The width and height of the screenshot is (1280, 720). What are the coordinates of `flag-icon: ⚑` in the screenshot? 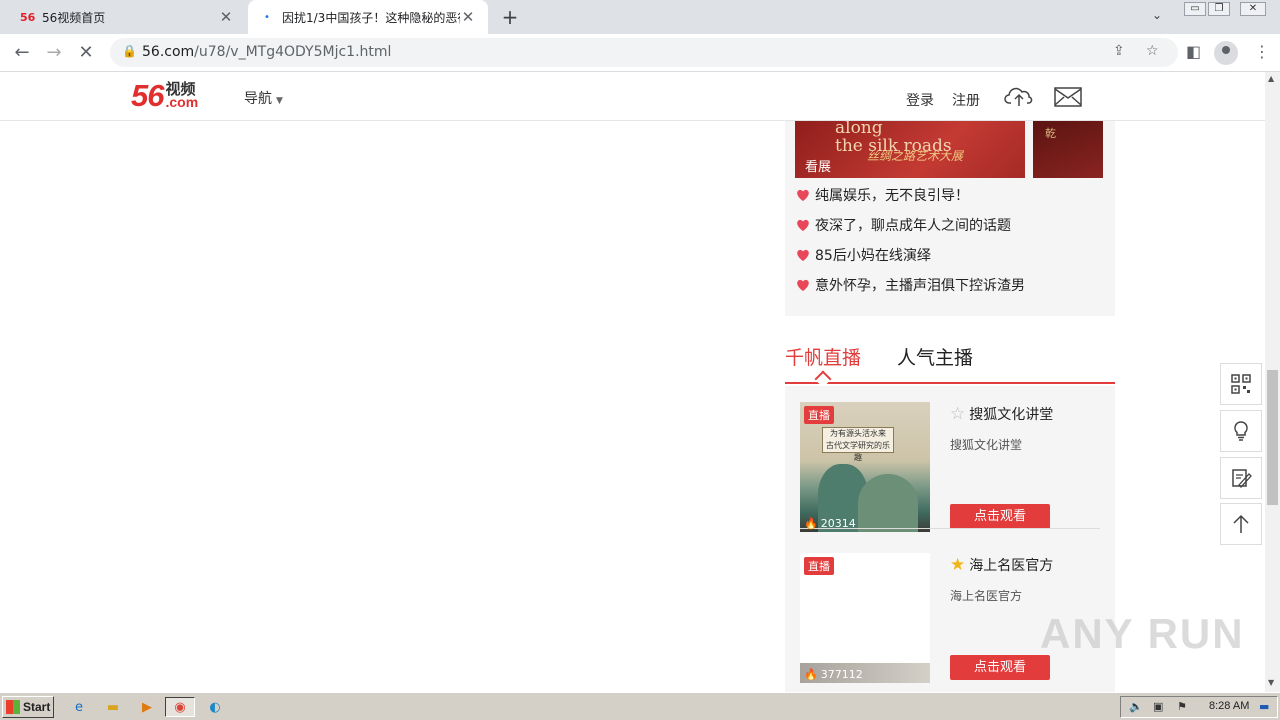 It's located at (1182, 706).